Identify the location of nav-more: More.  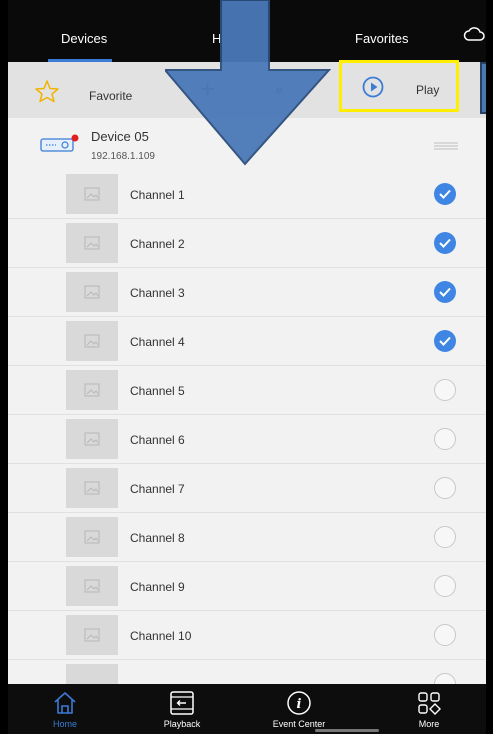
(429, 709).